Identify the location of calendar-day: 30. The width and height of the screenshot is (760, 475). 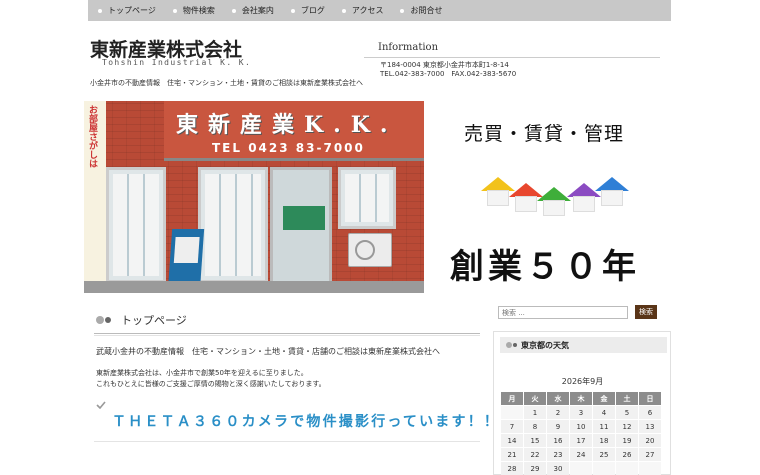
(558, 468).